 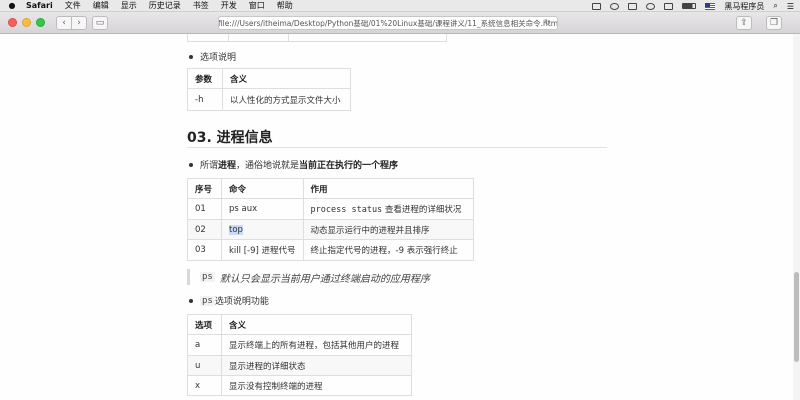 What do you see at coordinates (212, 56) in the screenshot?
I see `option-heading: 选项说明` at bounding box center [212, 56].